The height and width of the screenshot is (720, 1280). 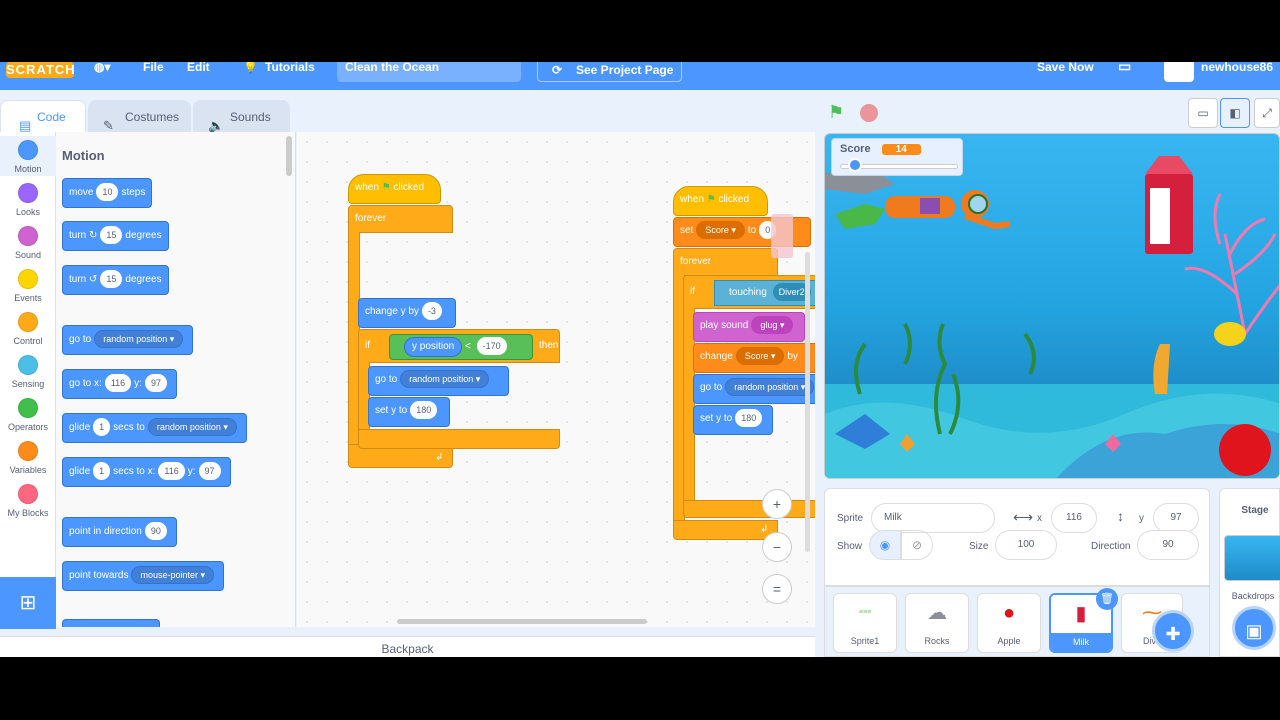 I want to click on tab-costumes: ✎ Costumes, so click(x=139, y=116).